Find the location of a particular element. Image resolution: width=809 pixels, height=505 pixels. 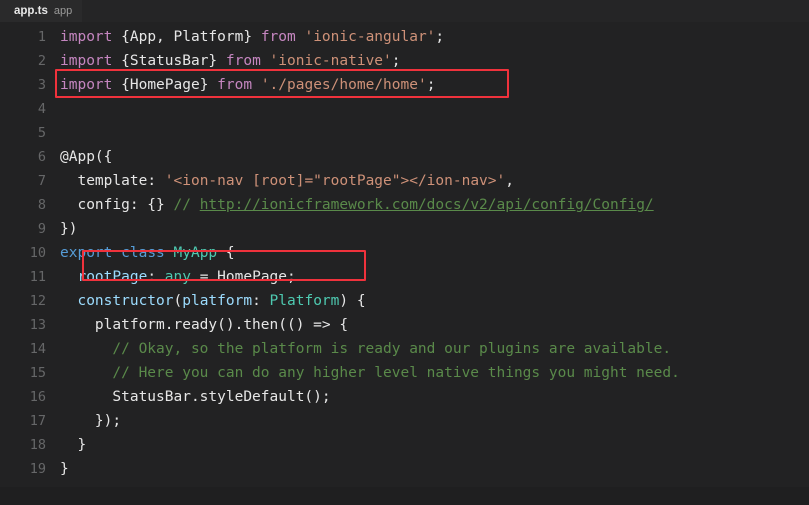

code-line: 10 export class MyApp { is located at coordinates (404, 253).